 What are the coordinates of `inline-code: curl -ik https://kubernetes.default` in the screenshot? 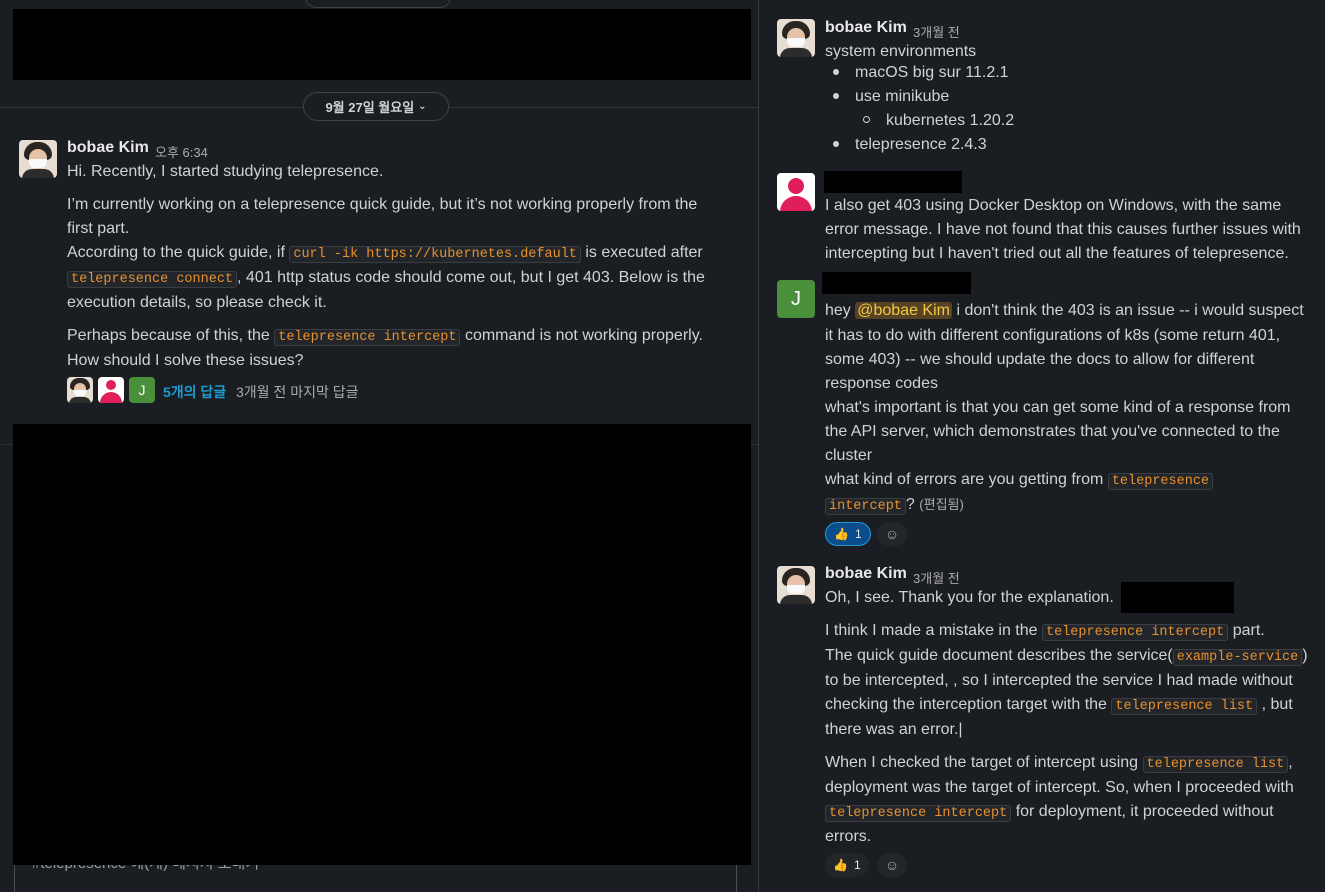 It's located at (435, 254).